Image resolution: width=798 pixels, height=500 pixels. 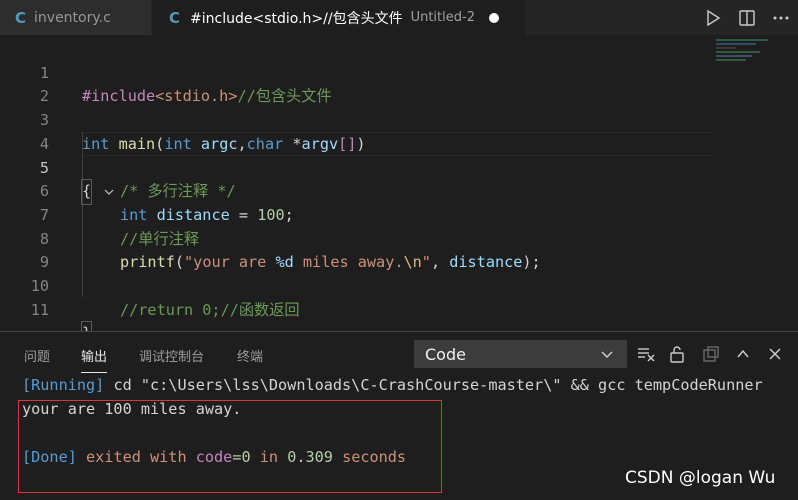 What do you see at coordinates (677, 354) in the screenshot?
I see `lock-scroll-icon` at bounding box center [677, 354].